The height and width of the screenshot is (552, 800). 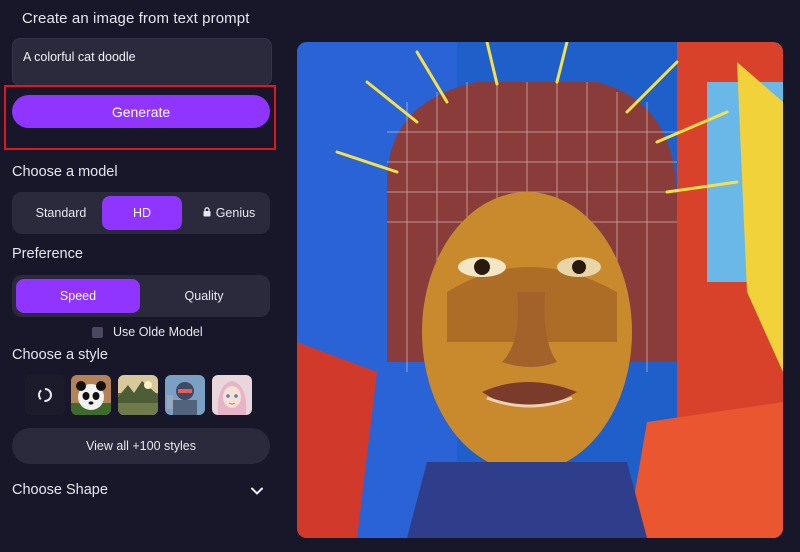 I want to click on panda-icon, so click(x=91, y=395).